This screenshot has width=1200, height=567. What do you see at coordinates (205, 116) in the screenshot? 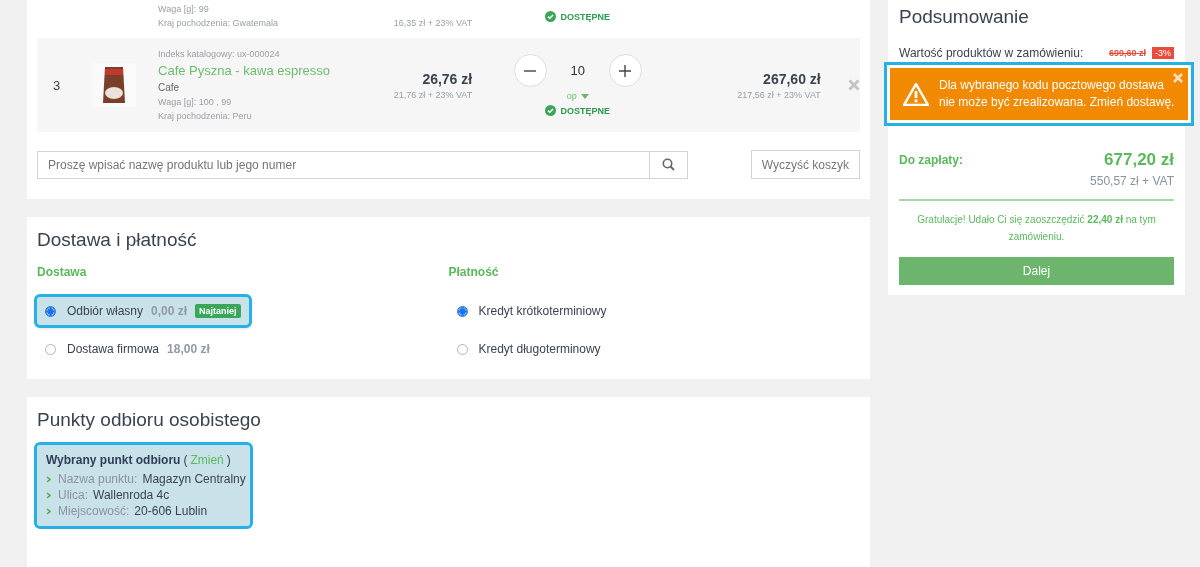
I see `product-origin: Kraj pochodzenia: Peru` at bounding box center [205, 116].